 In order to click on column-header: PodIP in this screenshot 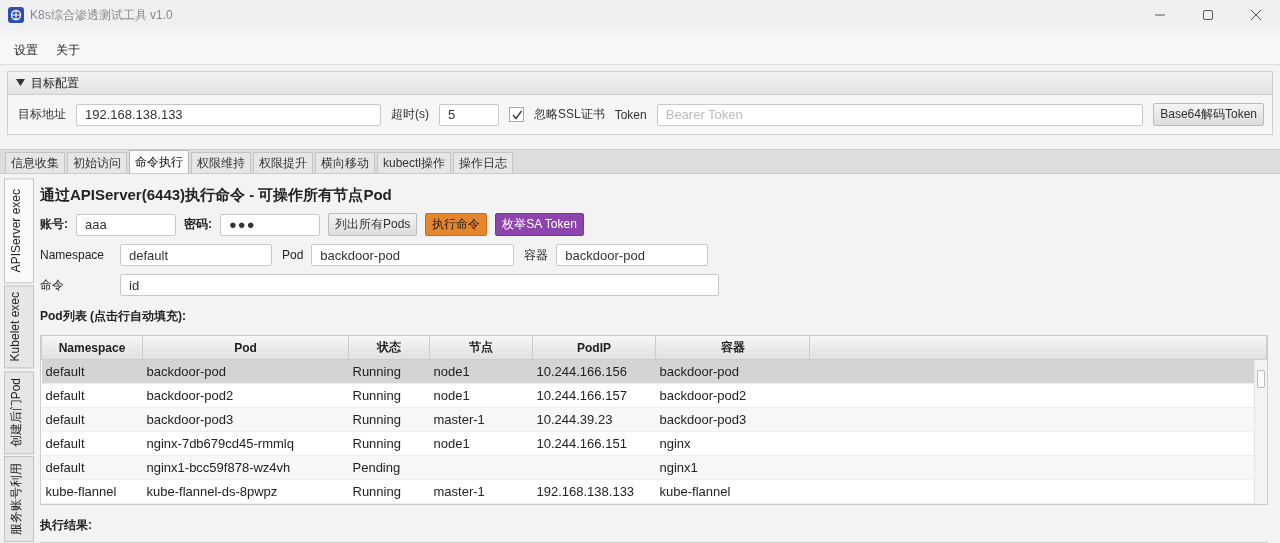, I will do `click(594, 348)`.